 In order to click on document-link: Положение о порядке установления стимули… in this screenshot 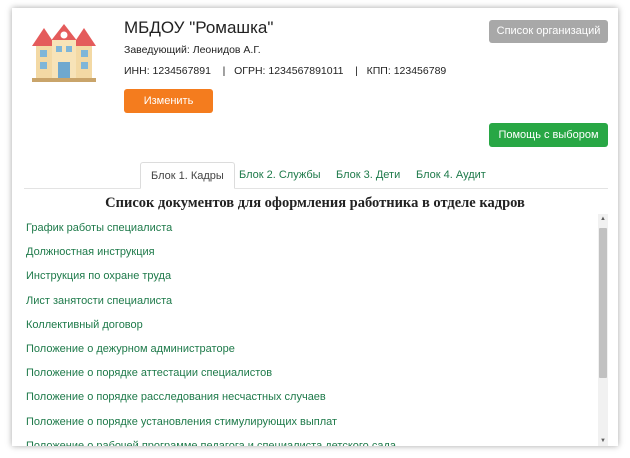, I will do `click(312, 420)`.